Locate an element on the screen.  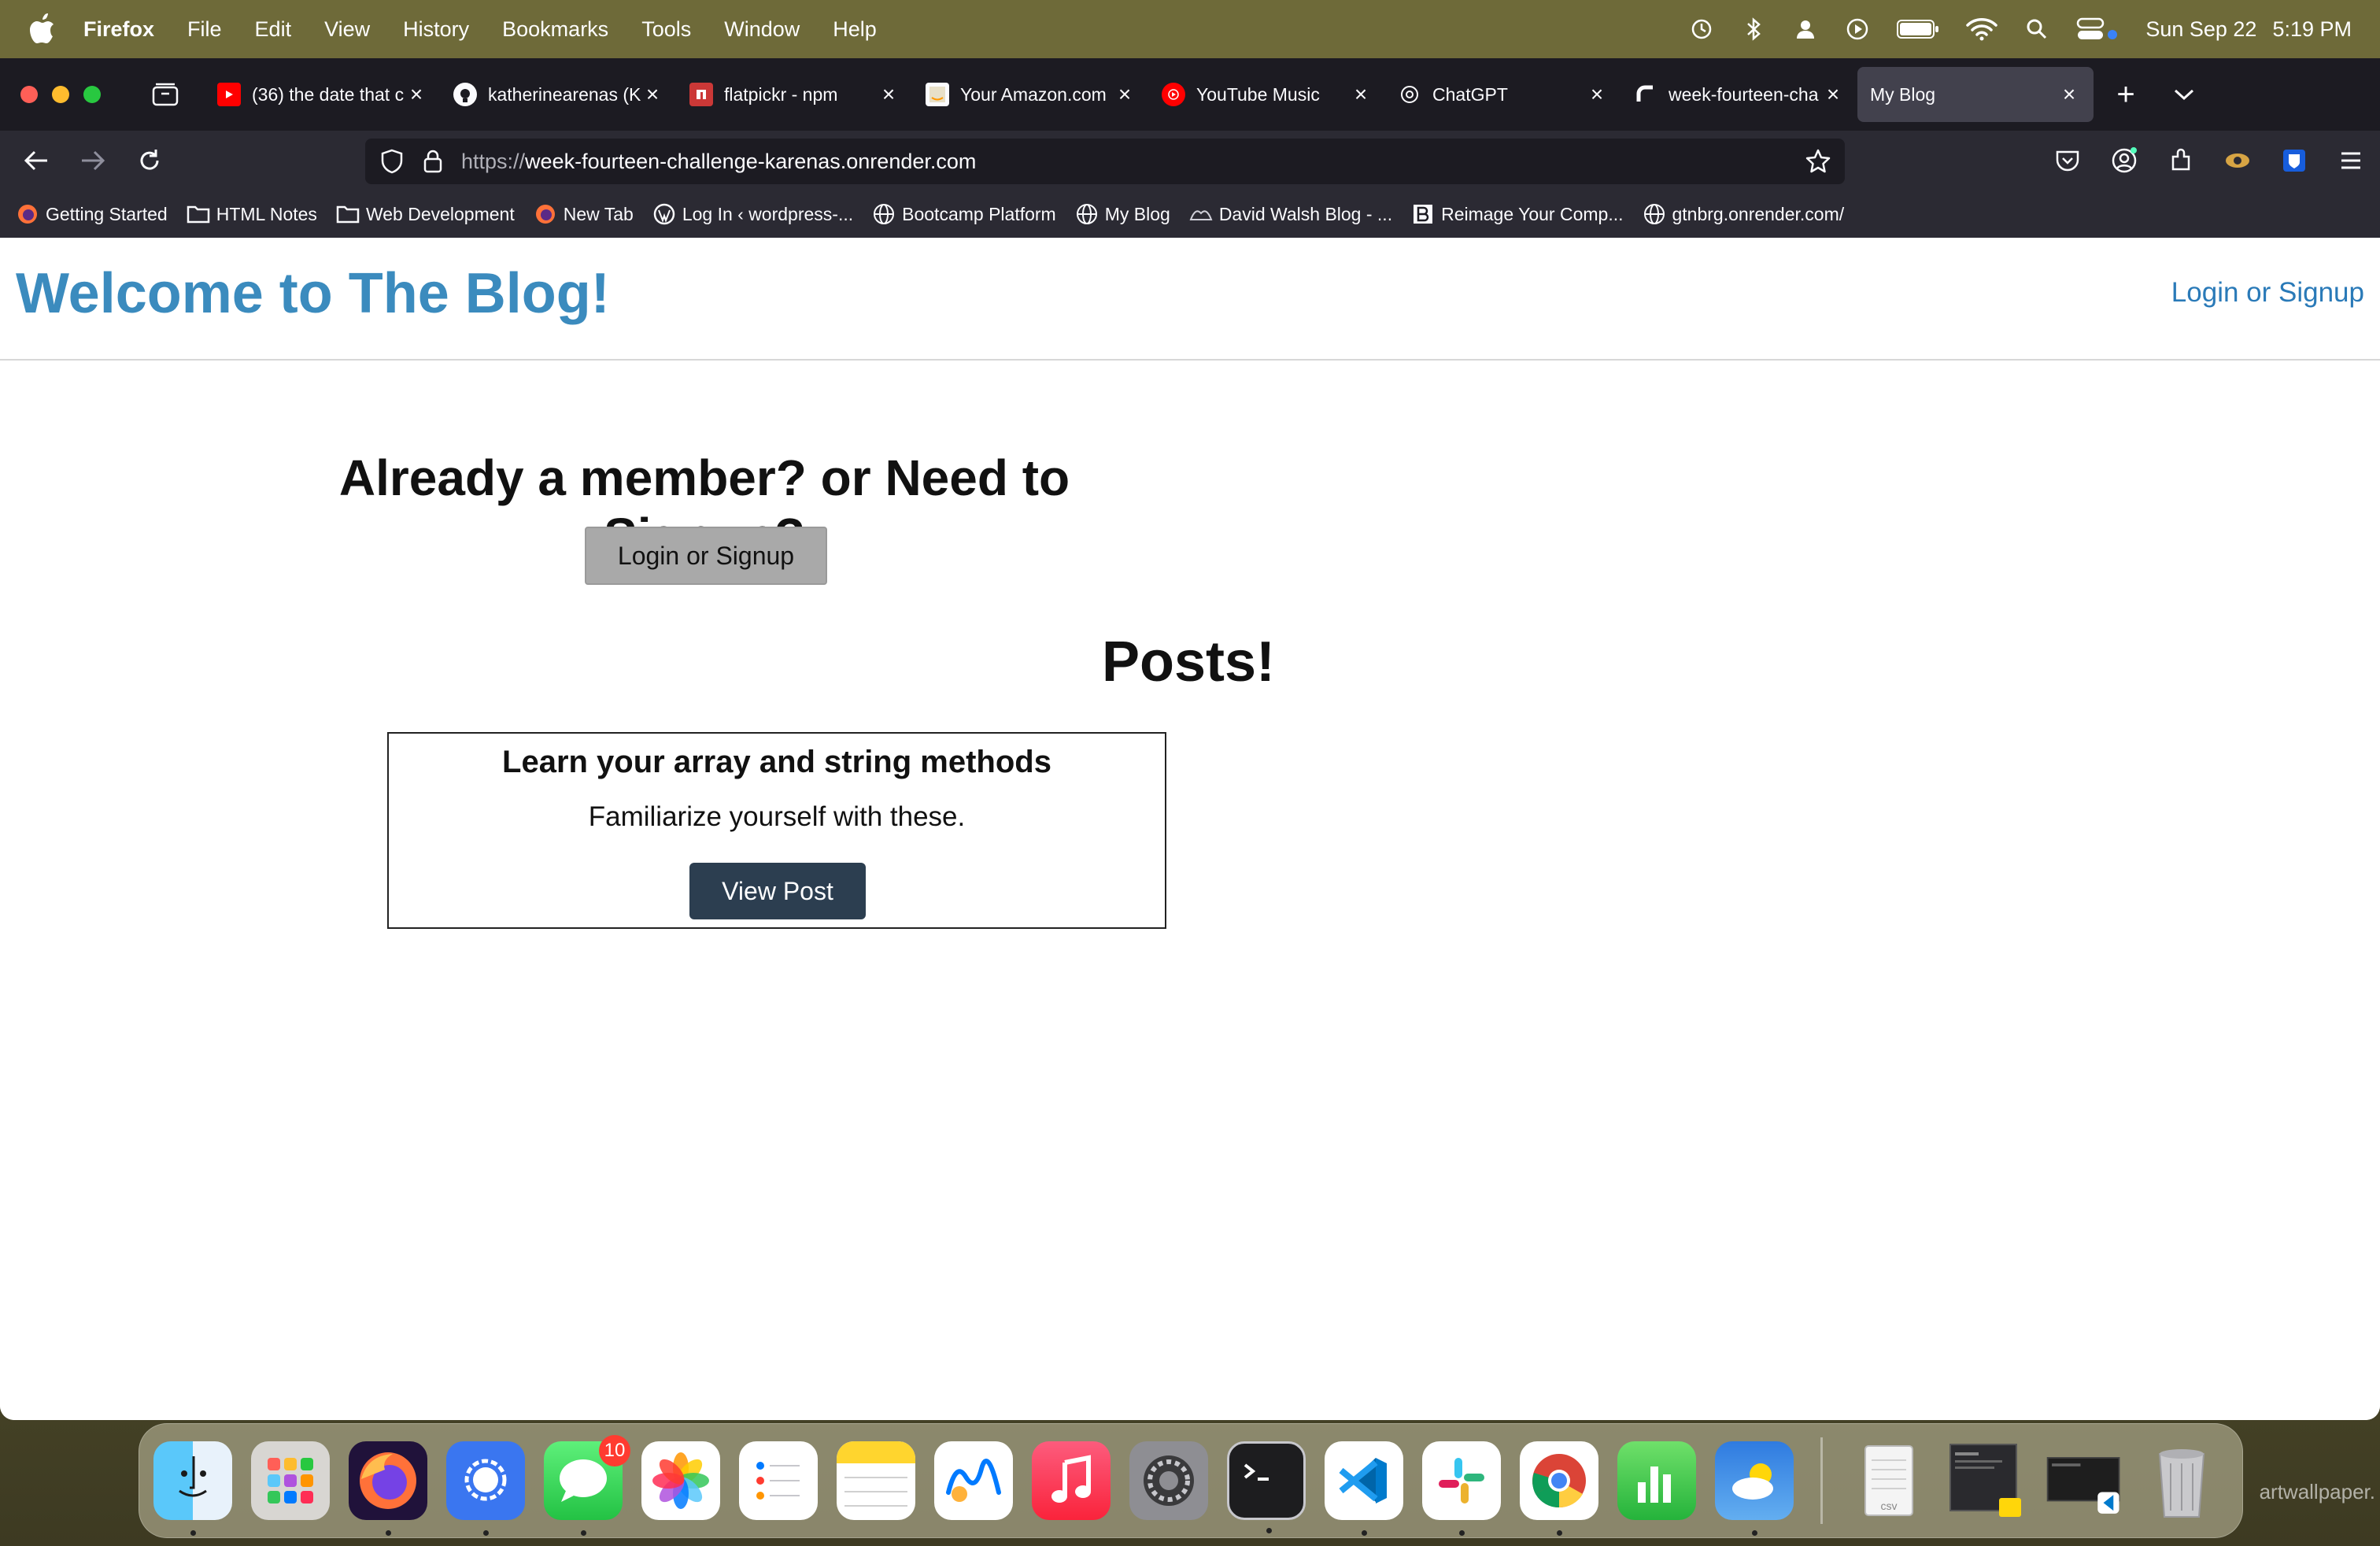
extension-eye-icon is located at coordinates (2237, 160).